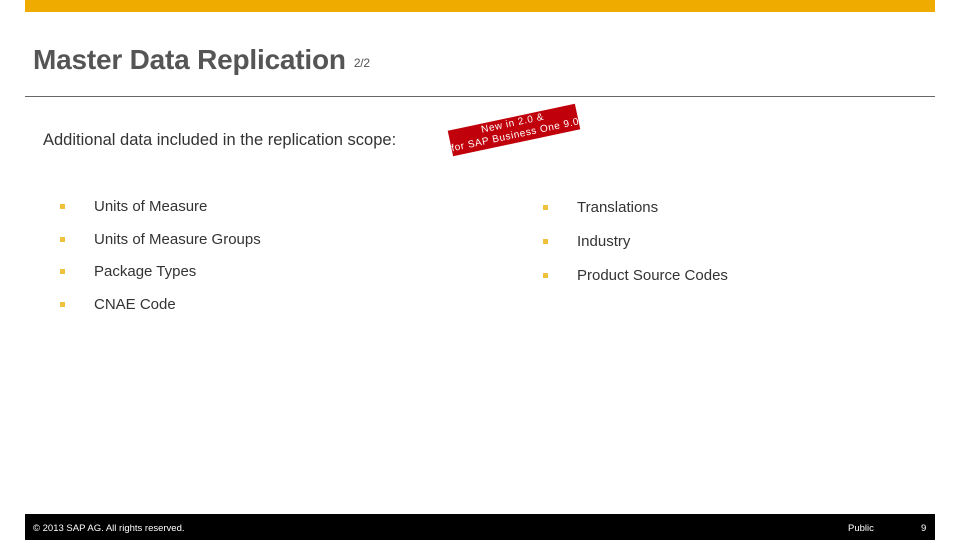  I want to click on list-item-label: CNAE Code, so click(135, 304).